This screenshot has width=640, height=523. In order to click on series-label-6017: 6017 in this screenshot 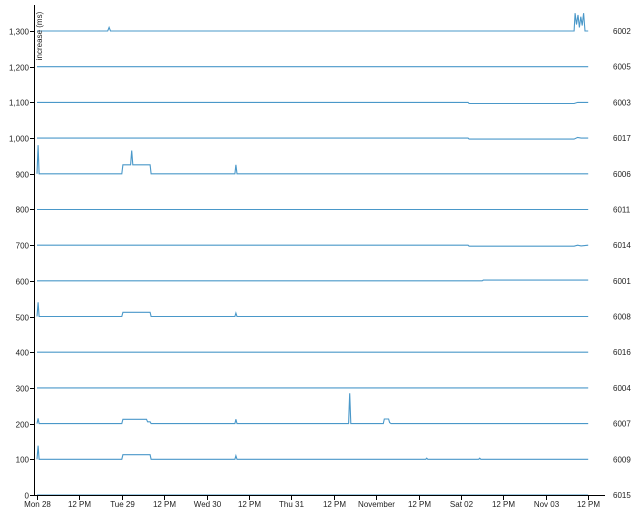, I will do `click(622, 138)`.